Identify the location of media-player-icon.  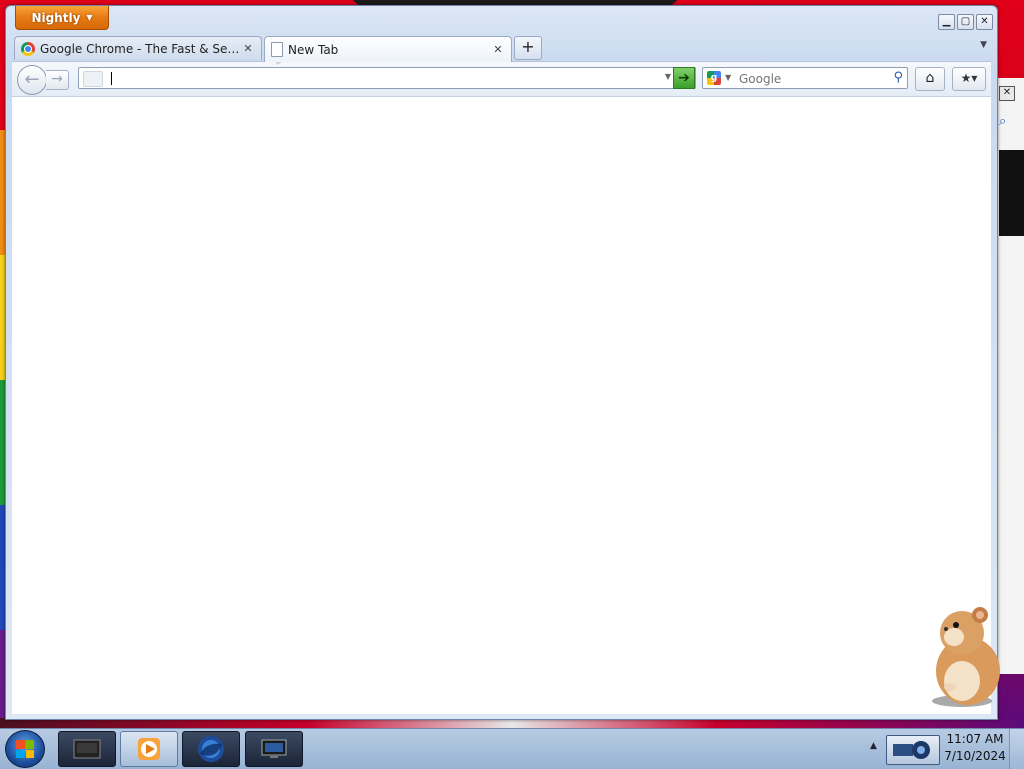
(149, 749).